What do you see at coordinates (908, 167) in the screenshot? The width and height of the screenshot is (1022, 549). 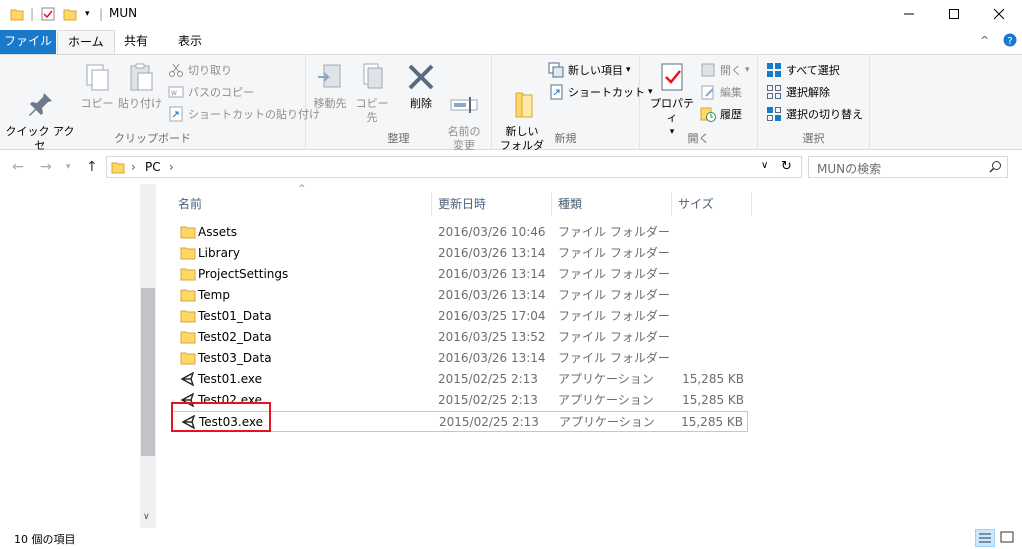 I see `search-input: MUNの検索` at bounding box center [908, 167].